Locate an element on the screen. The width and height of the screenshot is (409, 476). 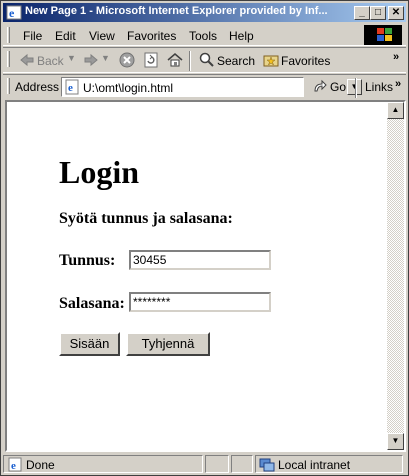
page-title: Login is located at coordinates (99, 172).